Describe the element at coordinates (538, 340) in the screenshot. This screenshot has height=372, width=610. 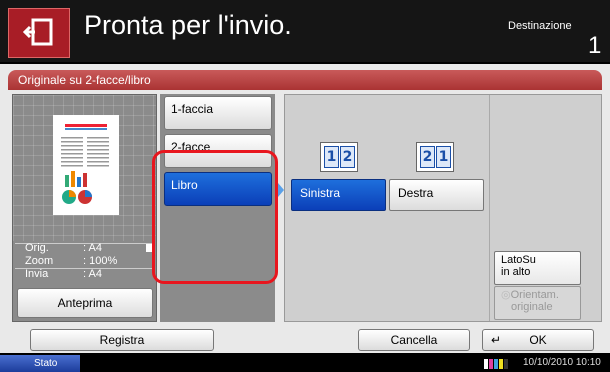
I see `ok-button: ↵ OK` at that location.